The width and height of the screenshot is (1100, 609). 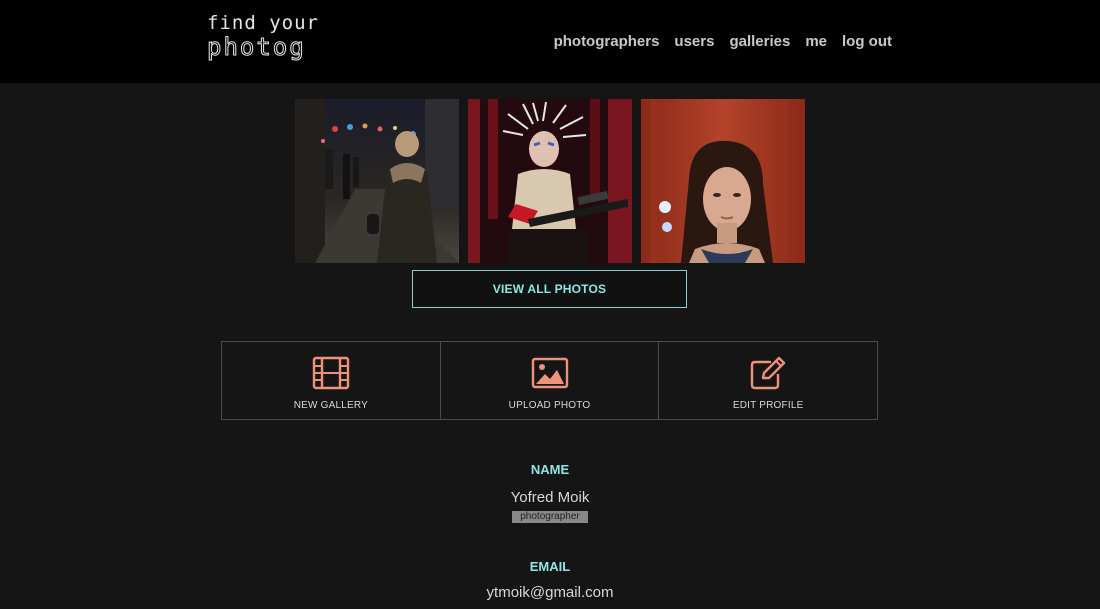 What do you see at coordinates (723, 181) in the screenshot?
I see `photo-thumbnail-portrait` at bounding box center [723, 181].